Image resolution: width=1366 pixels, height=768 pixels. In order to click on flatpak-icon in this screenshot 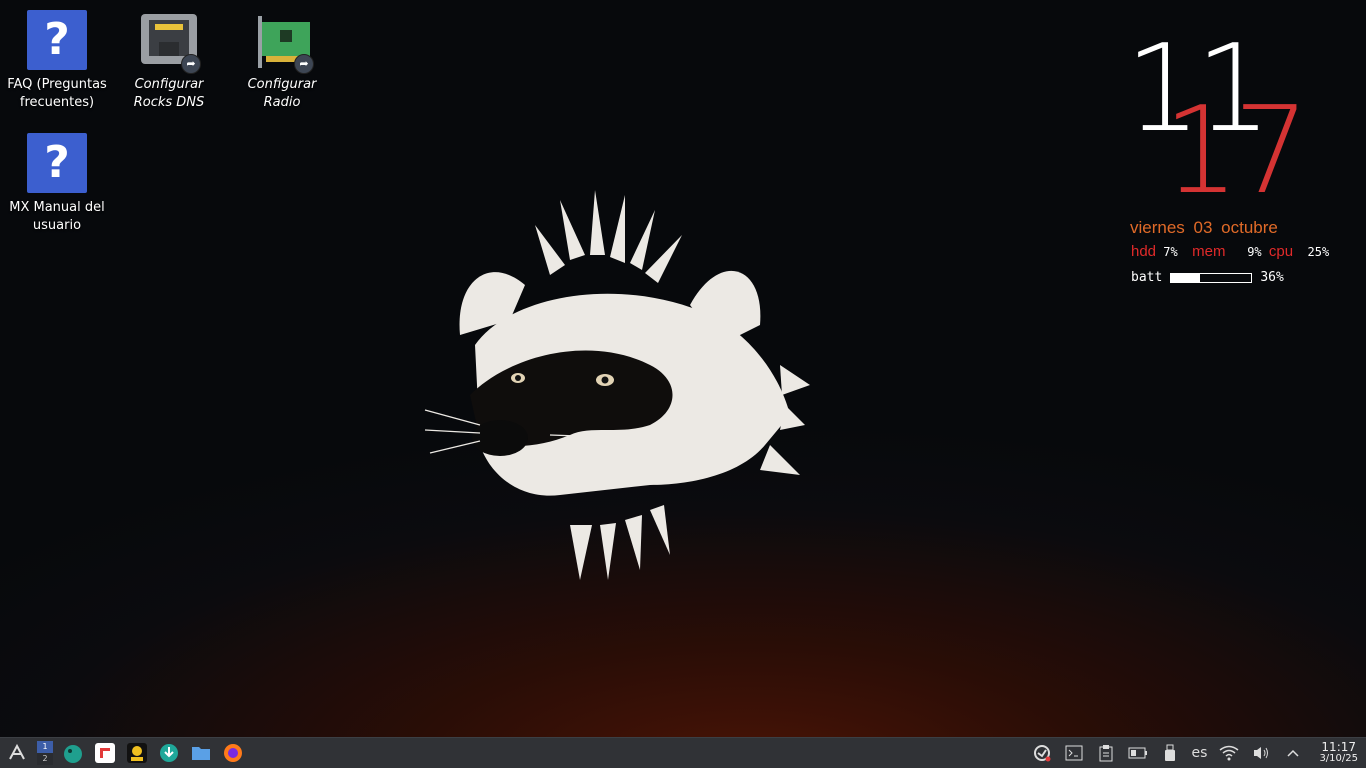, I will do `click(105, 753)`.